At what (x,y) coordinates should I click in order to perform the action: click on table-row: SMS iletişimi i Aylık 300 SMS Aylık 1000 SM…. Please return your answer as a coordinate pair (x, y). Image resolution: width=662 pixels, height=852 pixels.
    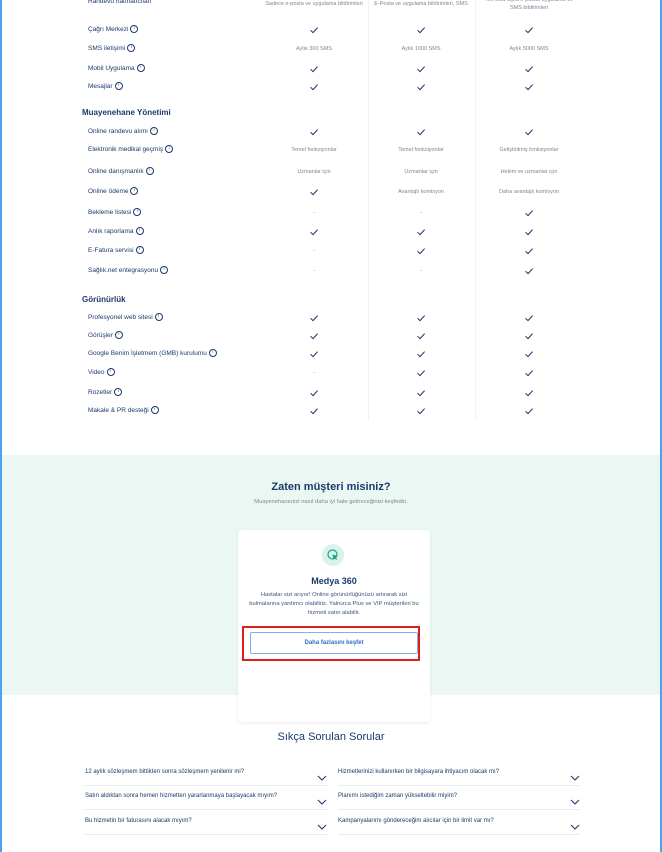
    Looking at the image, I should click on (331, 49).